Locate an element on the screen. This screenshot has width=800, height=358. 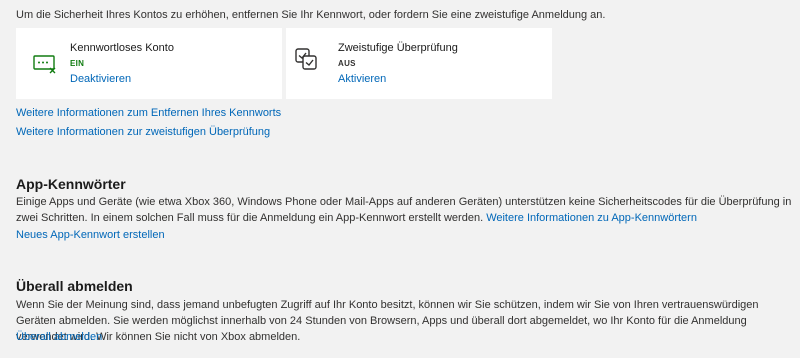
sign-out-everywhere-heading: Überall abmelden is located at coordinates (74, 286).